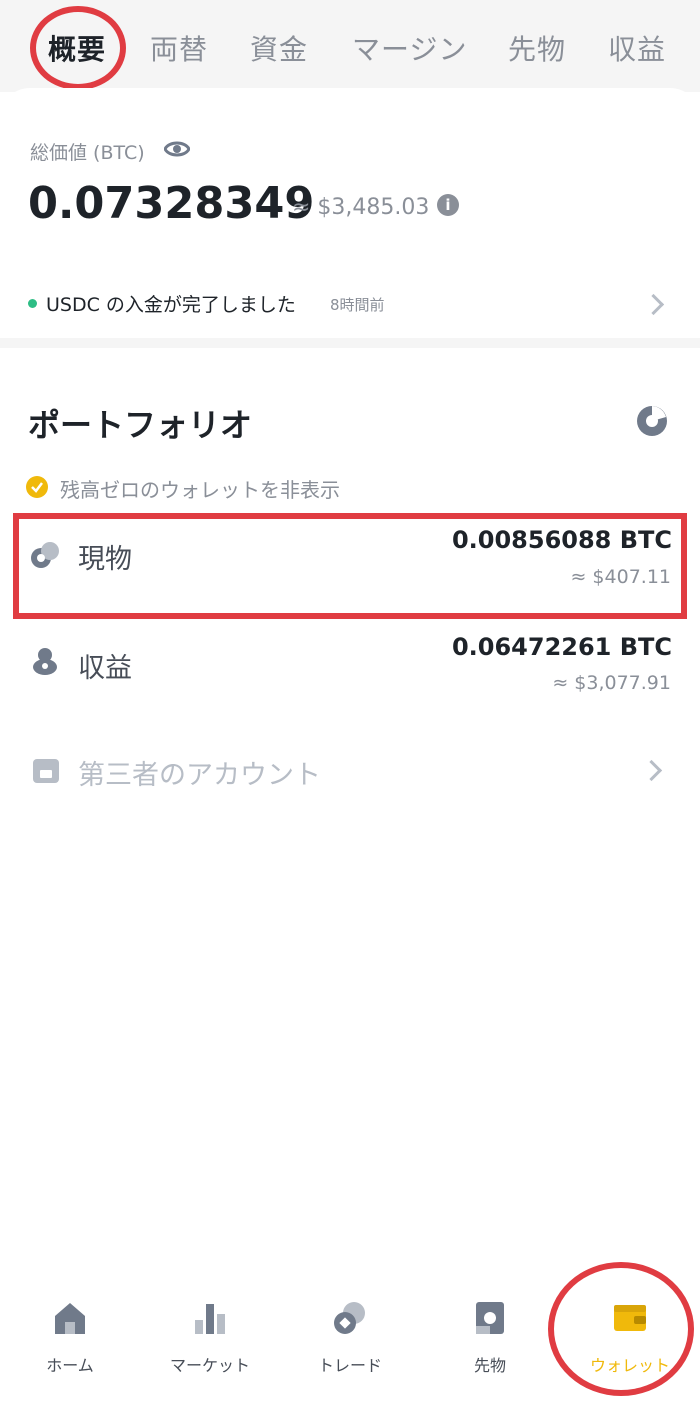  Describe the element at coordinates (45, 661) in the screenshot. I see `earn-icon` at that location.